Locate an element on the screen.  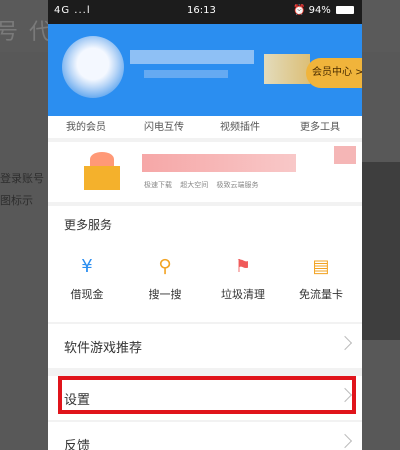
user-info-blurred is located at coordinates (186, 74).